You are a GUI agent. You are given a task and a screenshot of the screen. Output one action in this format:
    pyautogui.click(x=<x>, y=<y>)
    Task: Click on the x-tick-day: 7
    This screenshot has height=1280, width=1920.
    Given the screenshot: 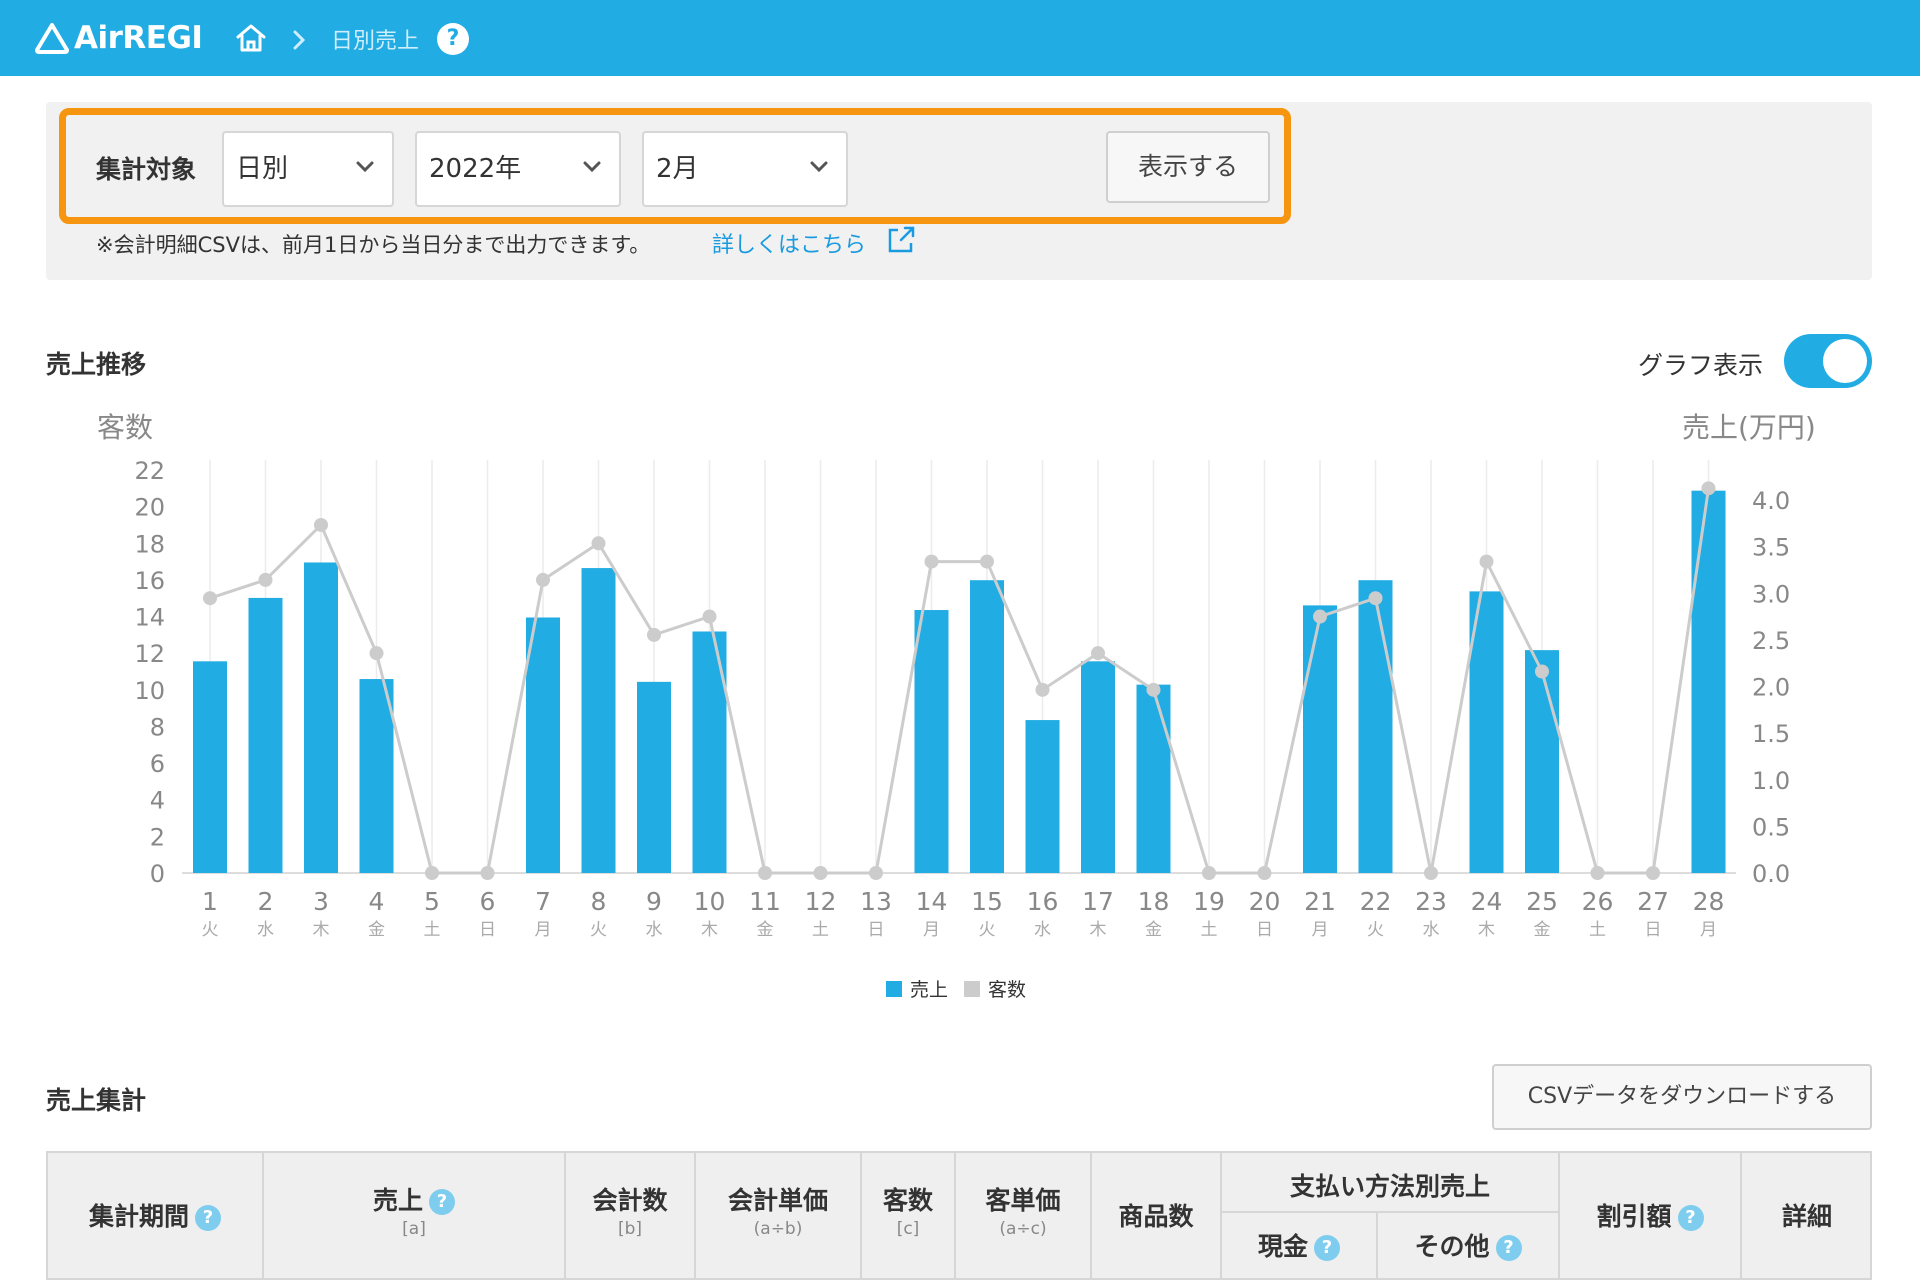 What is the action you would take?
    pyautogui.click(x=543, y=901)
    